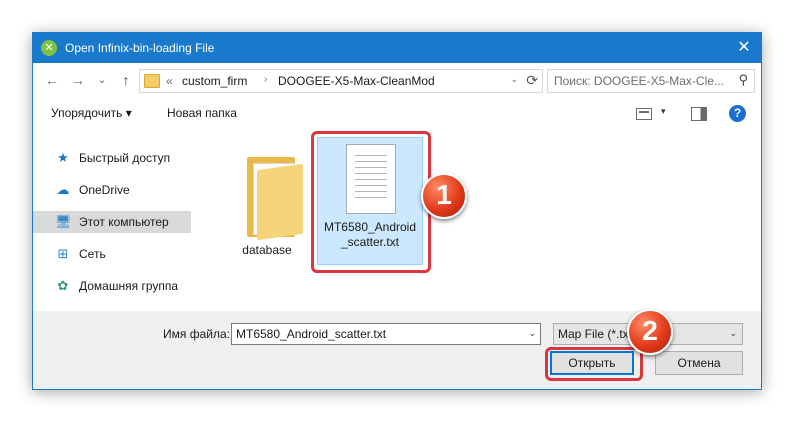  Describe the element at coordinates (126, 80) in the screenshot. I see `up-folder-icon: ↑` at that location.